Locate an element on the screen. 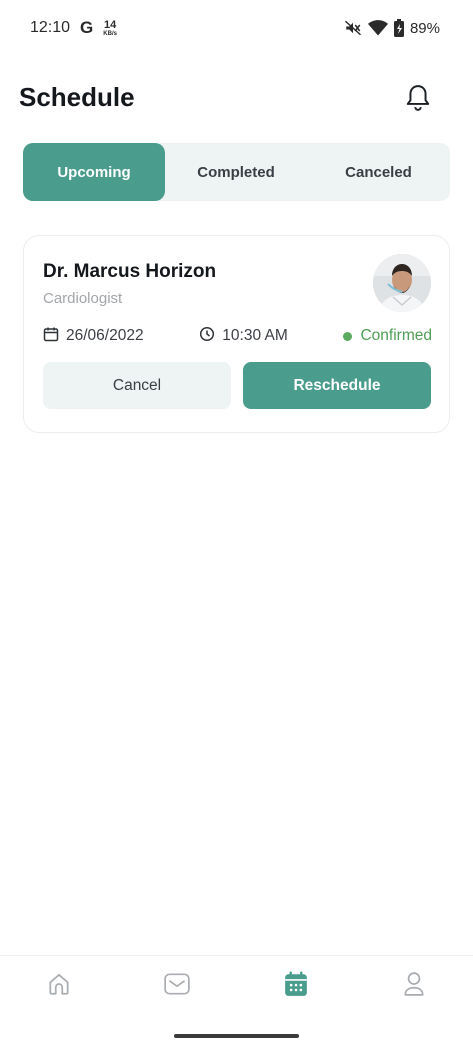 This screenshot has height=1050, width=473. profile-icon is located at coordinates (414, 986).